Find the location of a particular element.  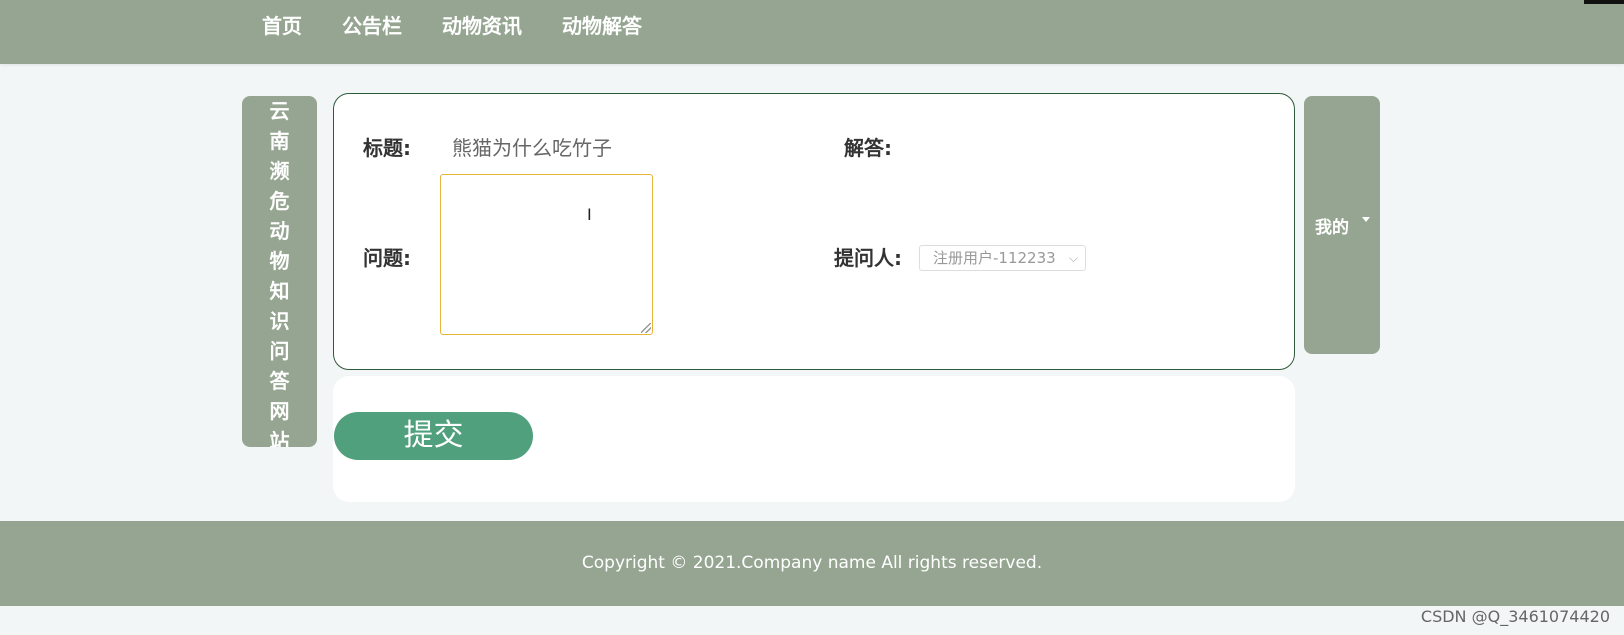

site-title-char: 答 is located at coordinates (279, 381).